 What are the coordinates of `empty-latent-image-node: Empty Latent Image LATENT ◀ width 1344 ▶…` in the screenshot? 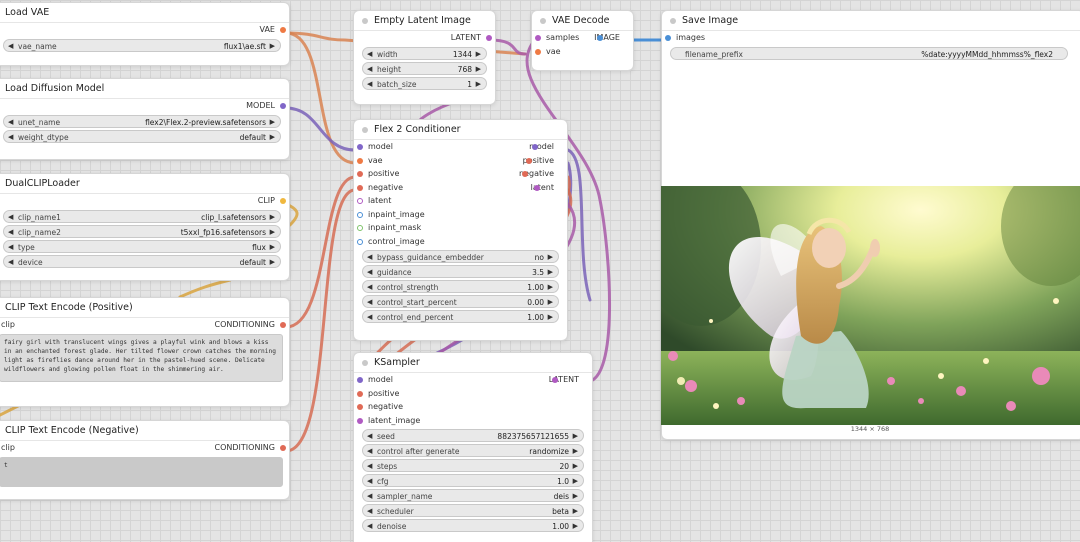 It's located at (424, 57).